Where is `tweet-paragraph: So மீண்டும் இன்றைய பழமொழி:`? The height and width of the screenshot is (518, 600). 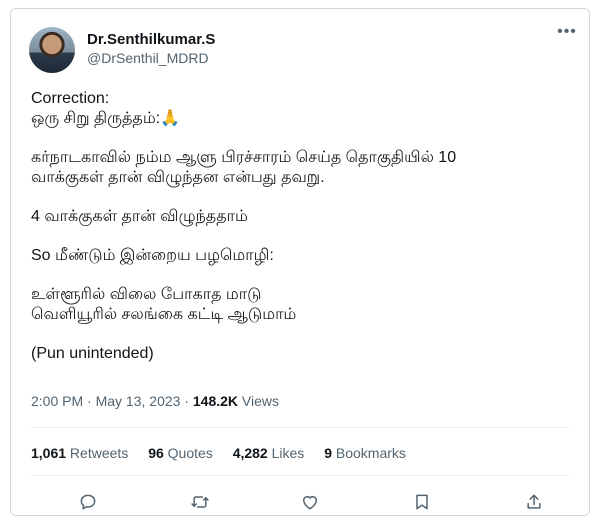 tweet-paragraph: So மீண்டும் இன்றைய பழமொழி: is located at coordinates (303, 256).